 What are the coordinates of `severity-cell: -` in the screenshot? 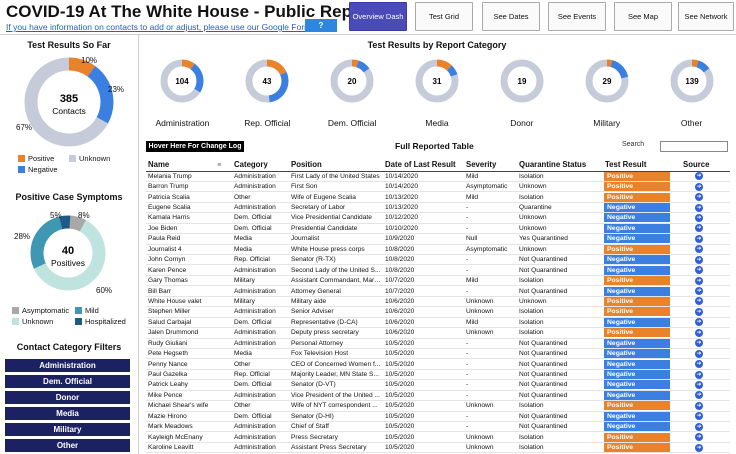 It's located at (490, 396).